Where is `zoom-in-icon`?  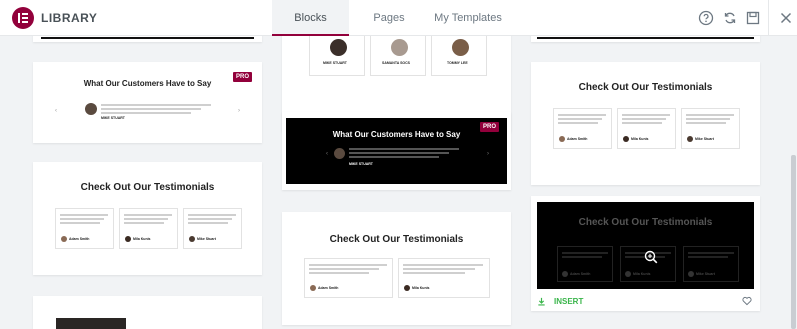 zoom-in-icon is located at coordinates (651, 257).